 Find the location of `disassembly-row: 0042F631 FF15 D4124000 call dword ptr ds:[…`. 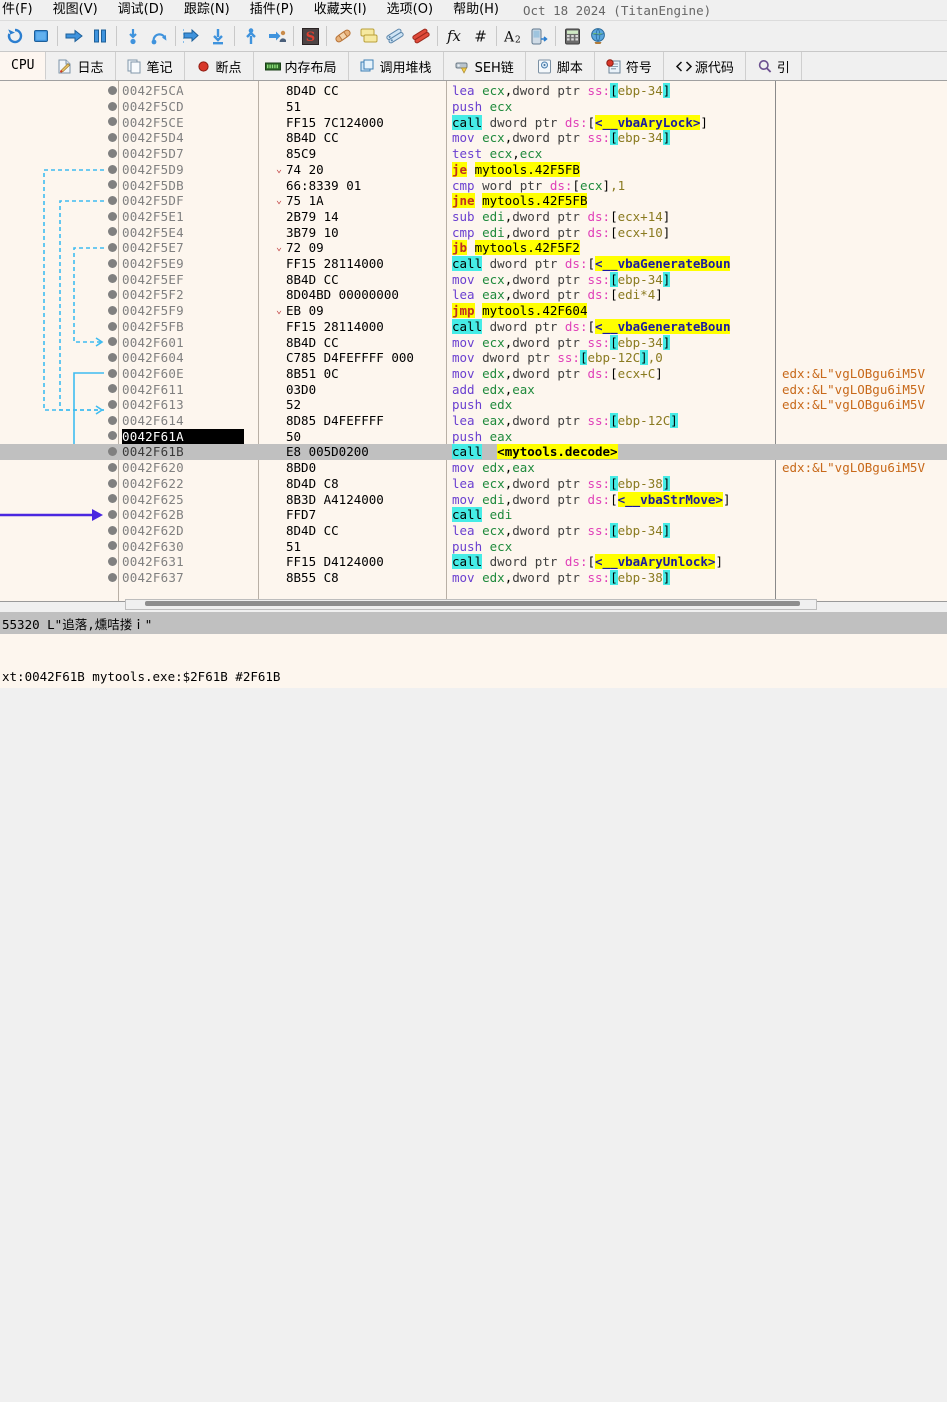

disassembly-row: 0042F631 FF15 D4124000 call dword ptr ds:[… is located at coordinates (473, 562).